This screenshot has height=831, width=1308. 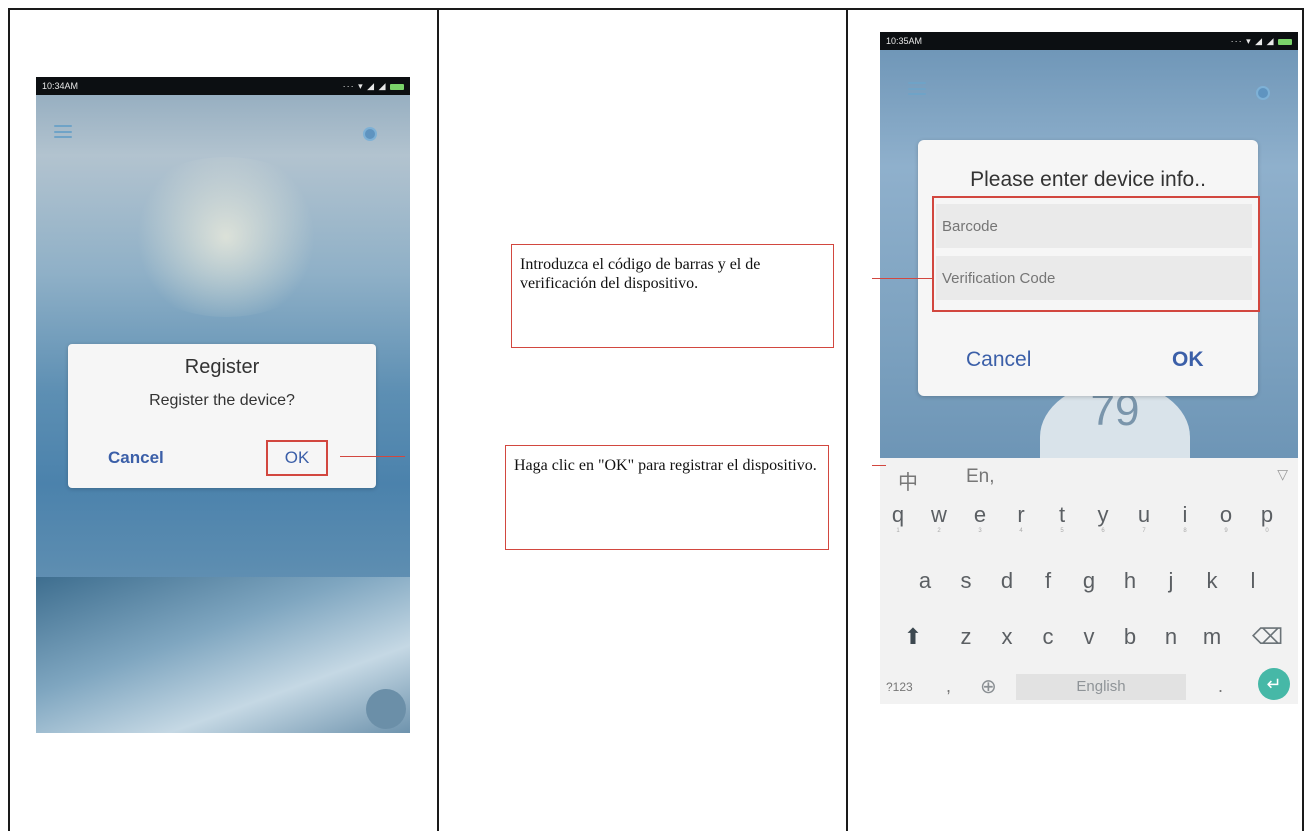 I want to click on status-bar: 10:34AM ··· ▾ ◢ ◢, so click(x=223, y=86).